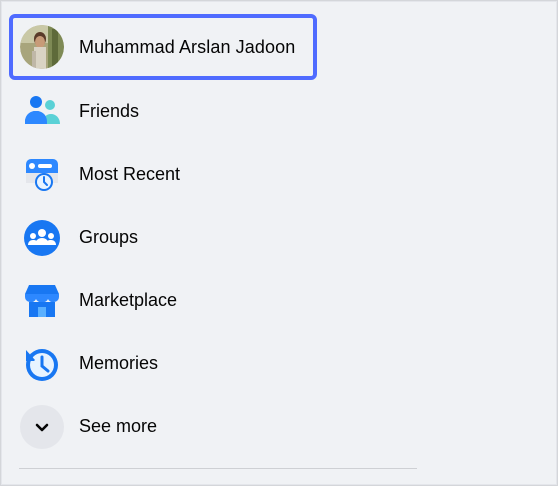 This screenshot has height=488, width=560. What do you see at coordinates (163, 363) in the screenshot?
I see `sidebar-item-memories: Memories` at bounding box center [163, 363].